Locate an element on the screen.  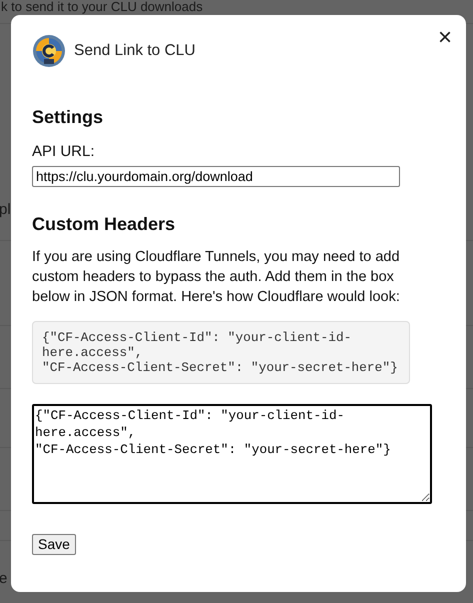
field-label: API URL: is located at coordinates (64, 152).